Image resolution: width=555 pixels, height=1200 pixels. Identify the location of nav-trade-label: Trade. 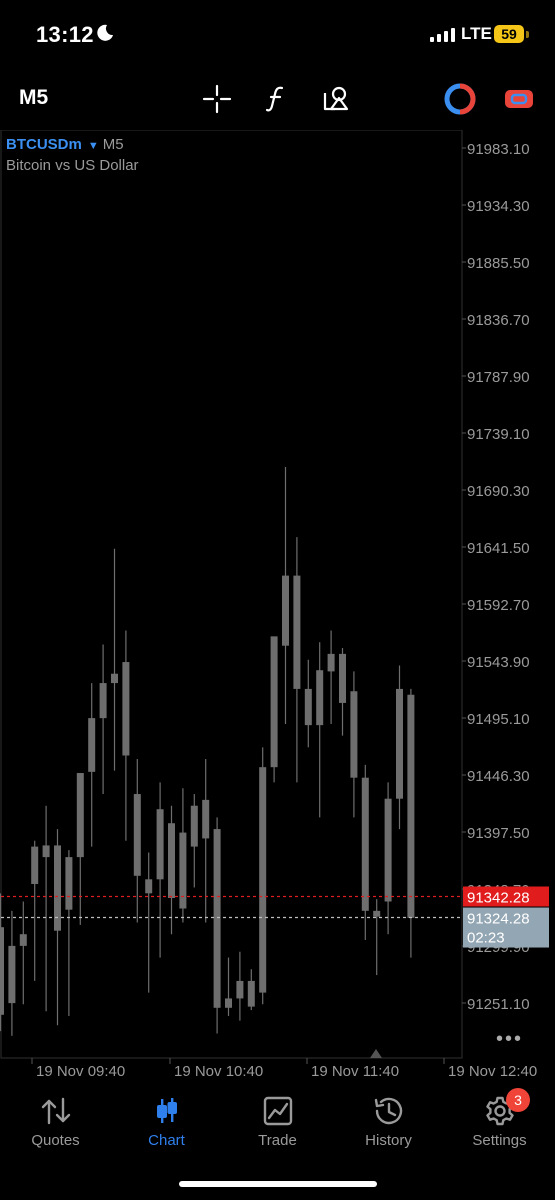
(277, 1140).